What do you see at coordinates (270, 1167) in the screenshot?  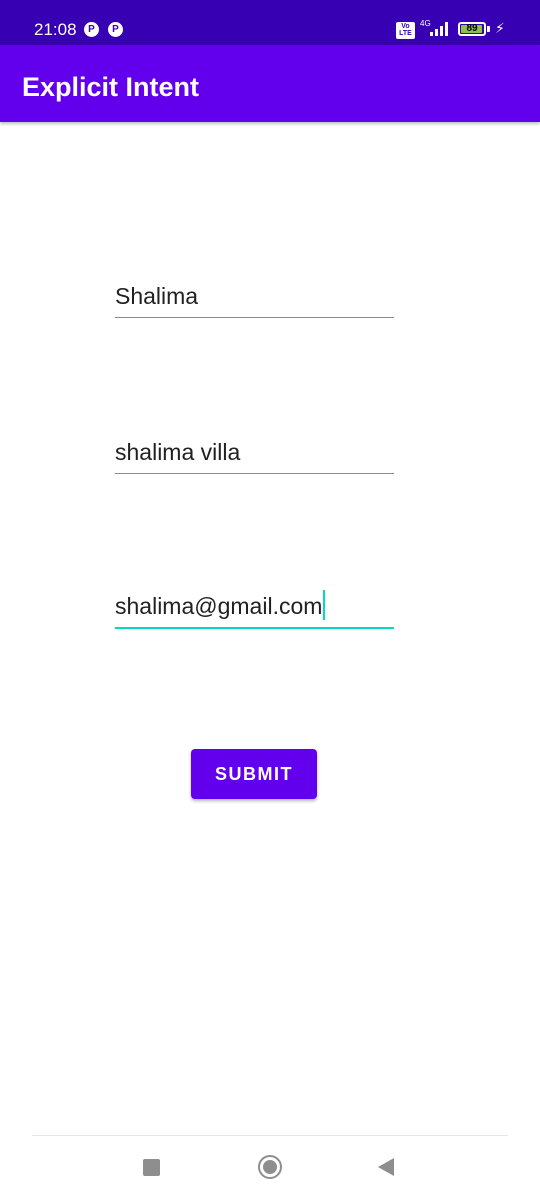 I see `home-icon` at bounding box center [270, 1167].